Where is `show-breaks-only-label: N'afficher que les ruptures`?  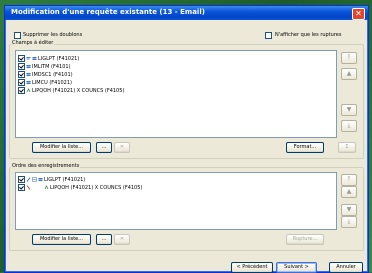 show-breaks-only-label: N'afficher que les ruptures is located at coordinates (308, 35).